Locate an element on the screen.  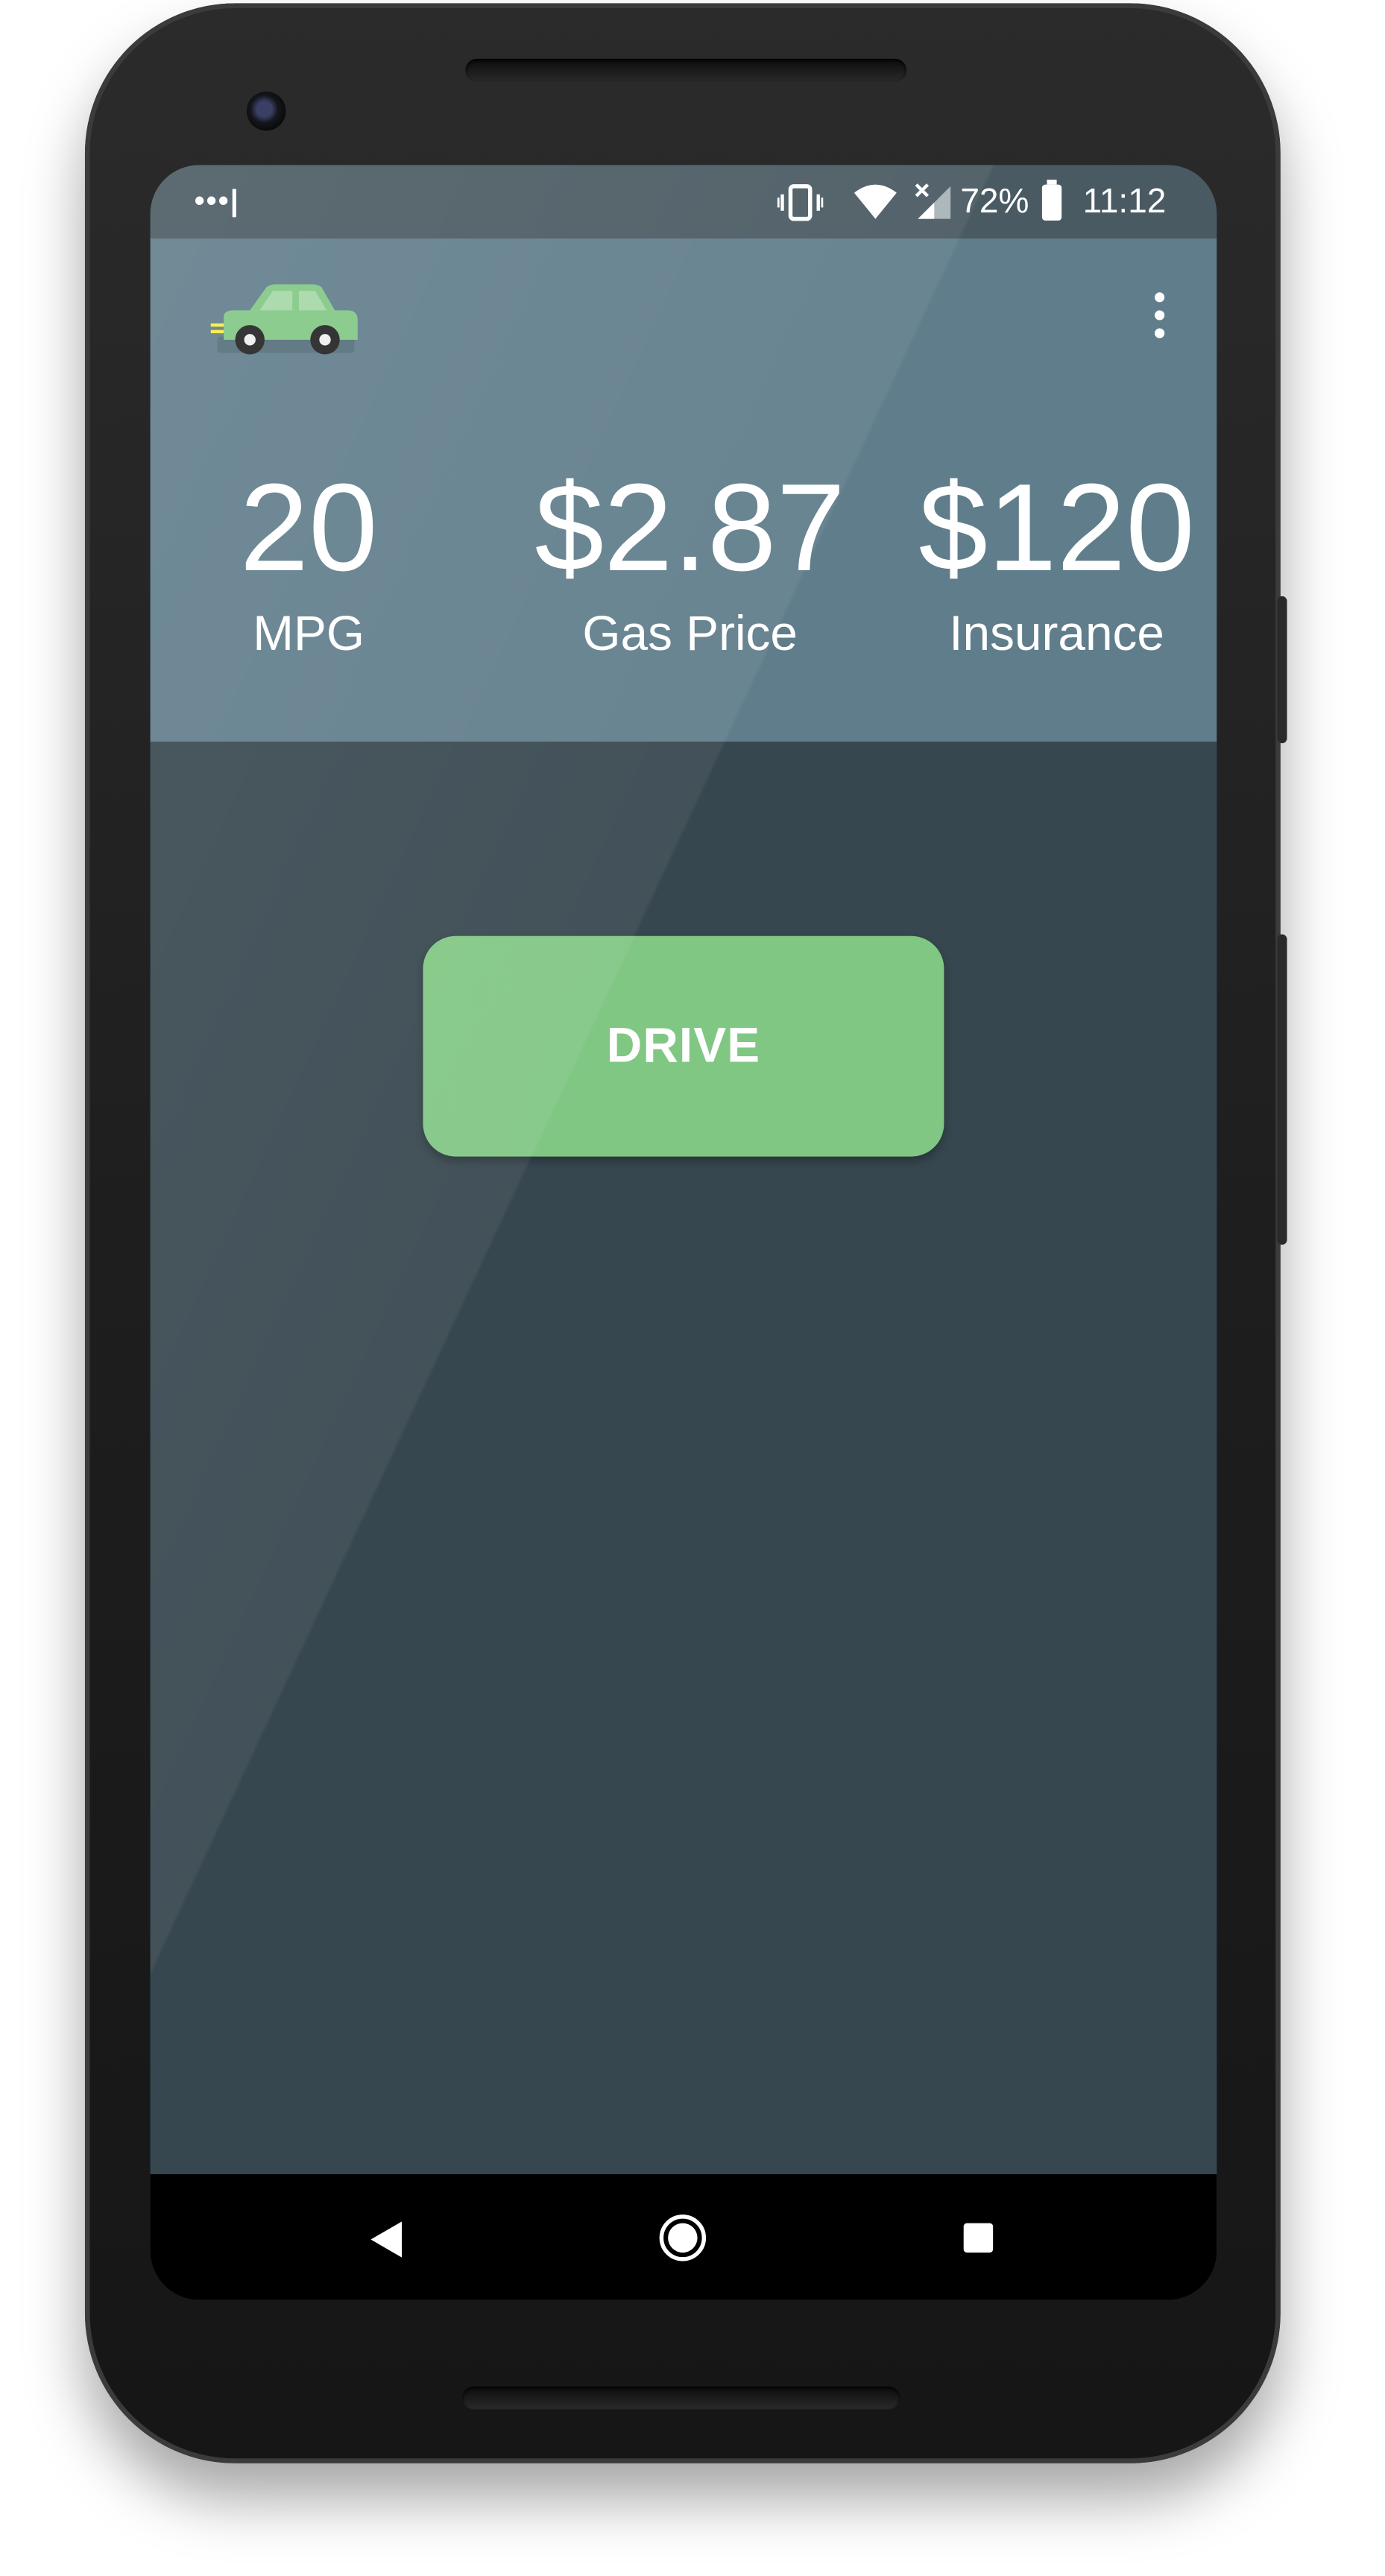
wifi-icon is located at coordinates (875, 201).